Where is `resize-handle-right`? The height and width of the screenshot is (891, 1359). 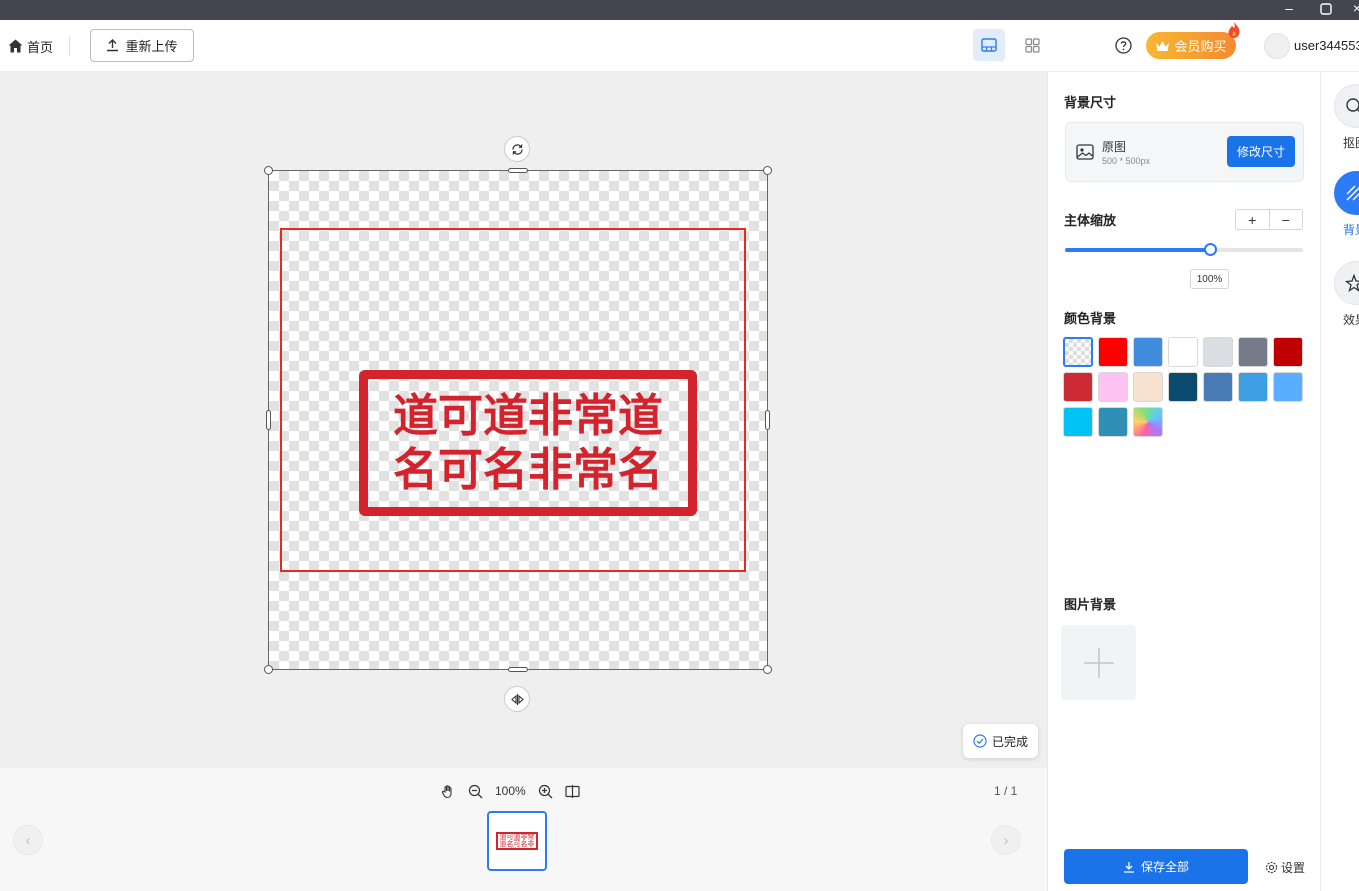 resize-handle-right is located at coordinates (767, 420).